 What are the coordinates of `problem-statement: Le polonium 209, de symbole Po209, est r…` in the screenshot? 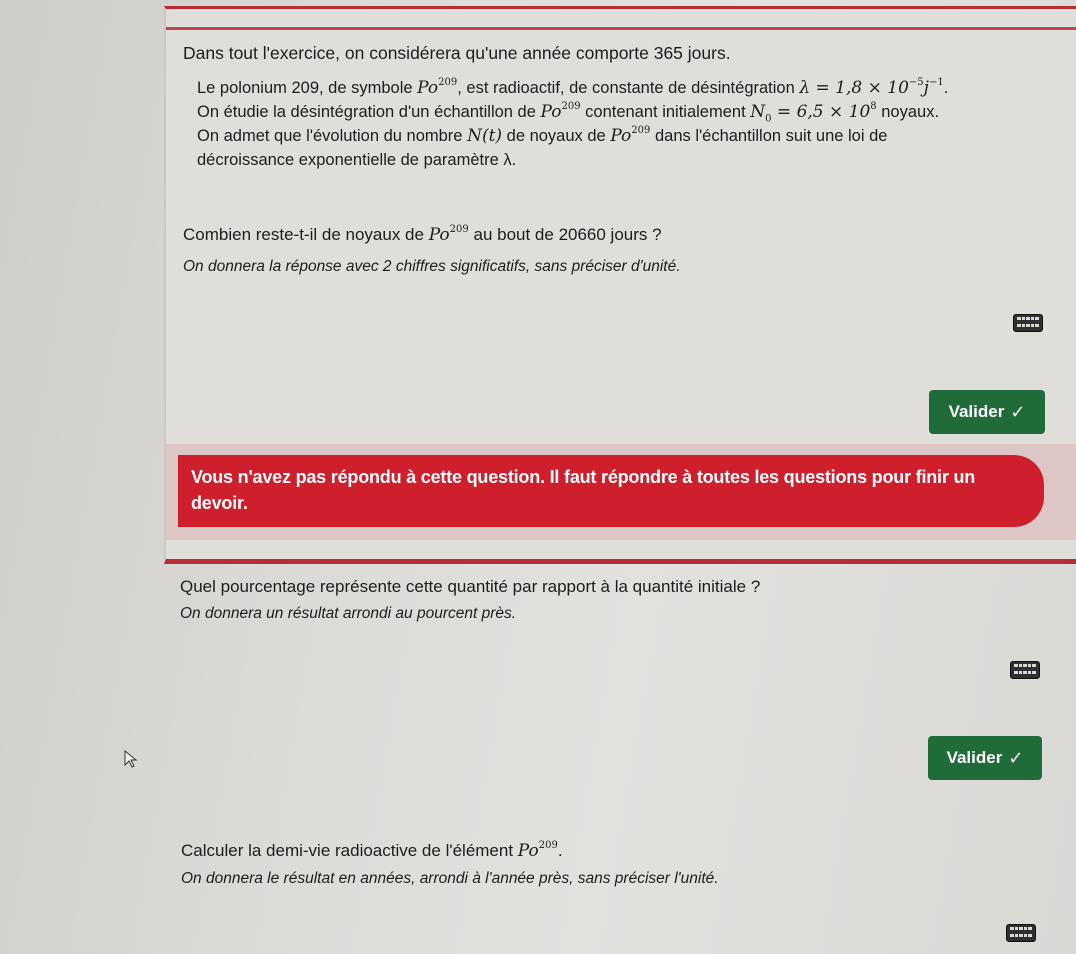 It's located at (572, 124).